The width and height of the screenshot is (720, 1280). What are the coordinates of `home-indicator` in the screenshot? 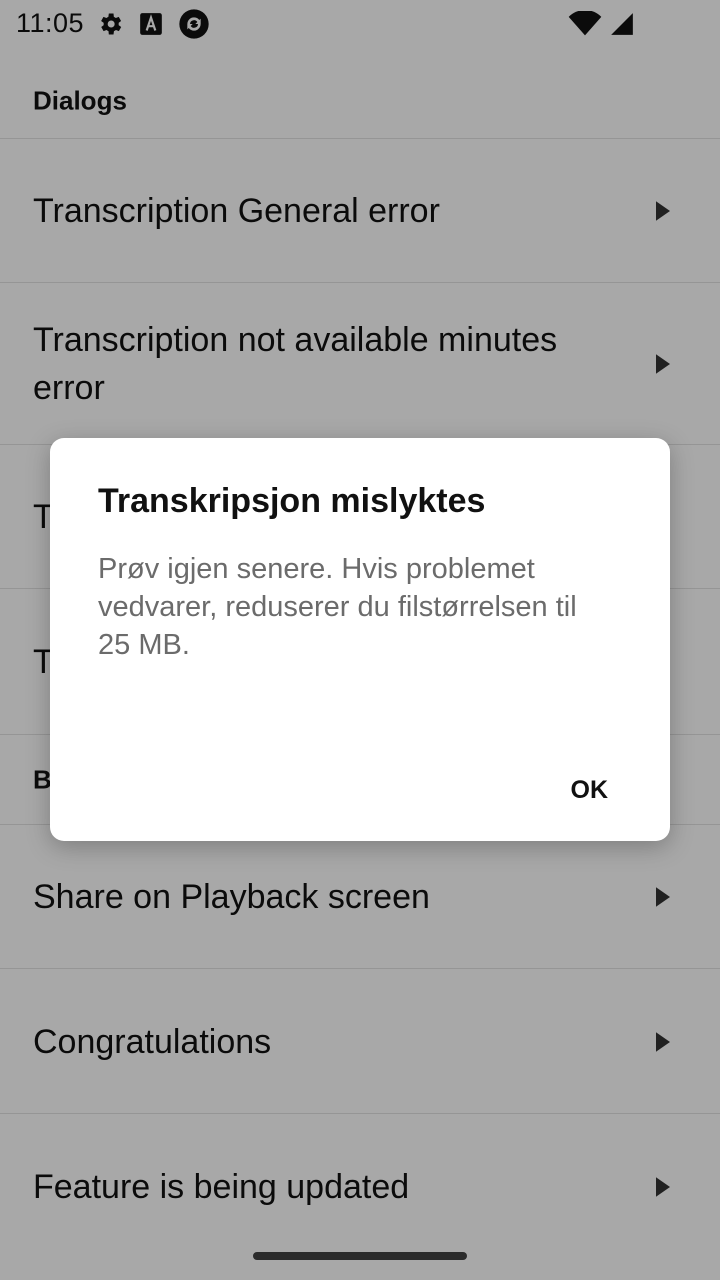 It's located at (360, 1256).